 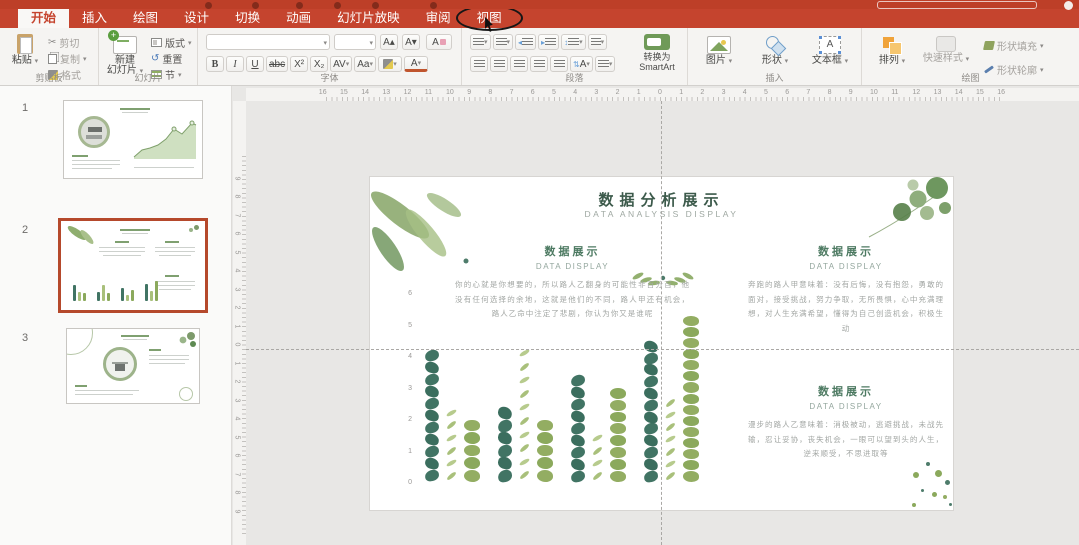 I want to click on columns-button: ▾, so click(x=597, y=42).